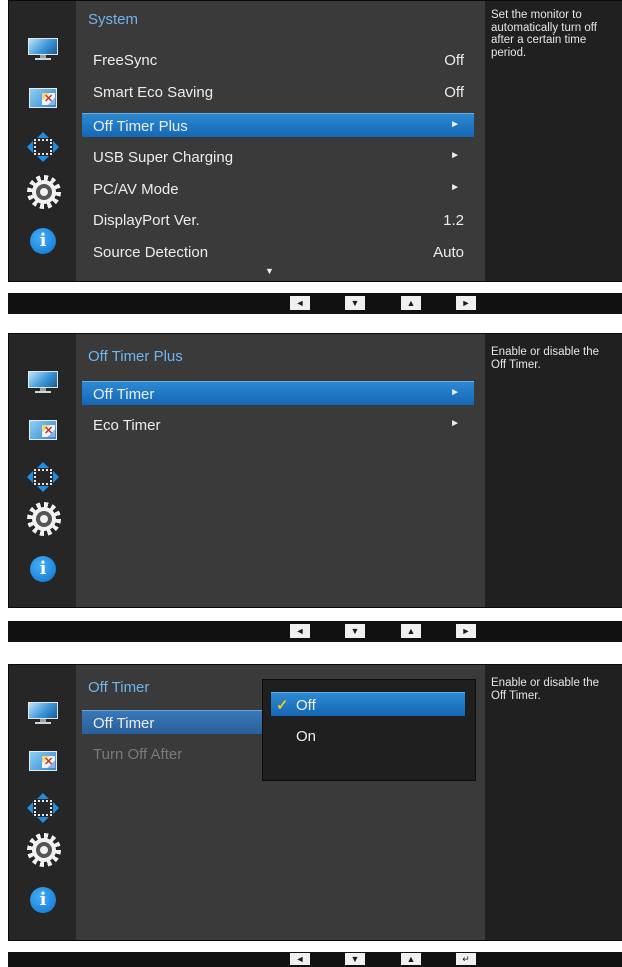 The image size is (622, 967). I want to click on menu-item-off-timer-plus: Off Timer Plus ►, so click(278, 125).